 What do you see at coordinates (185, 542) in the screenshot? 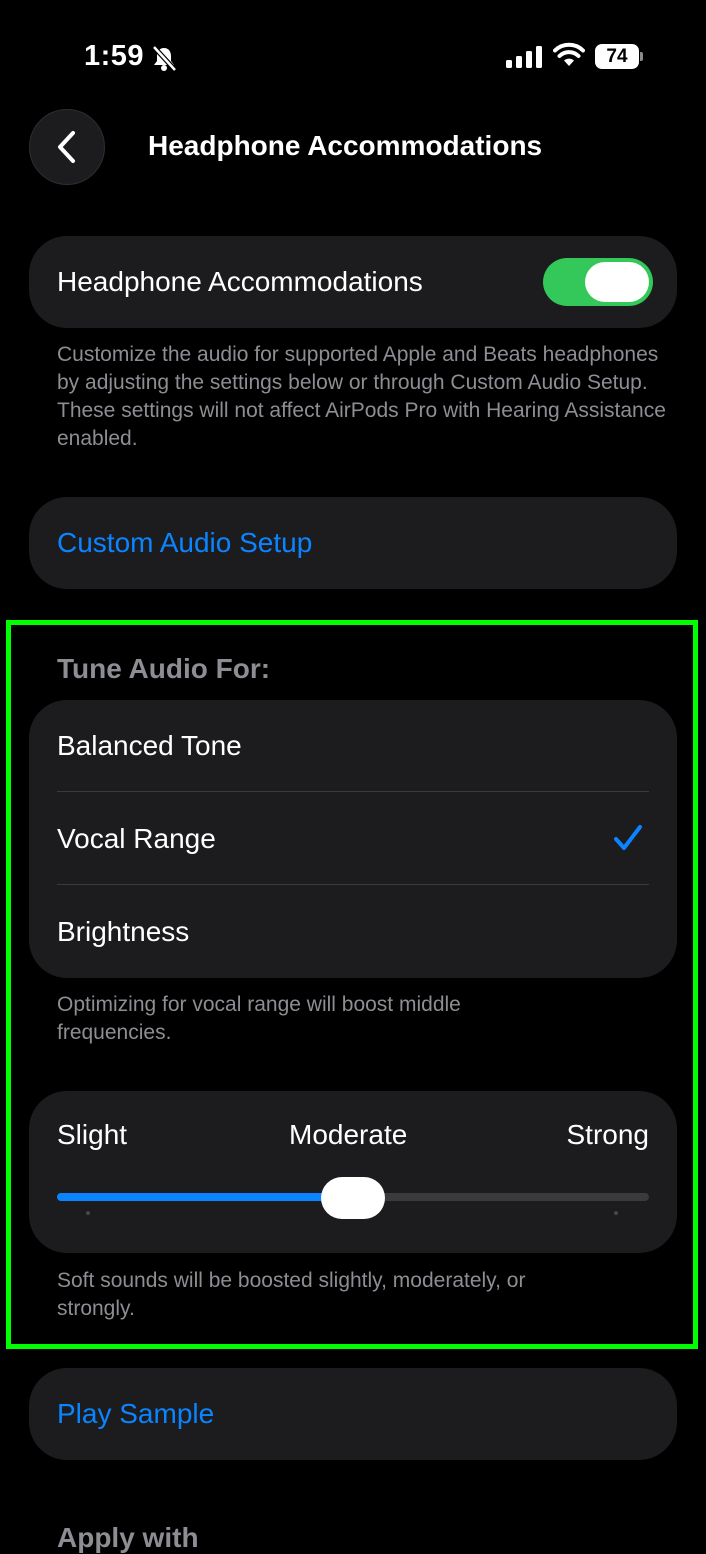
I see `custom-audio-setup-label: Custom Audio Setup` at bounding box center [185, 542].